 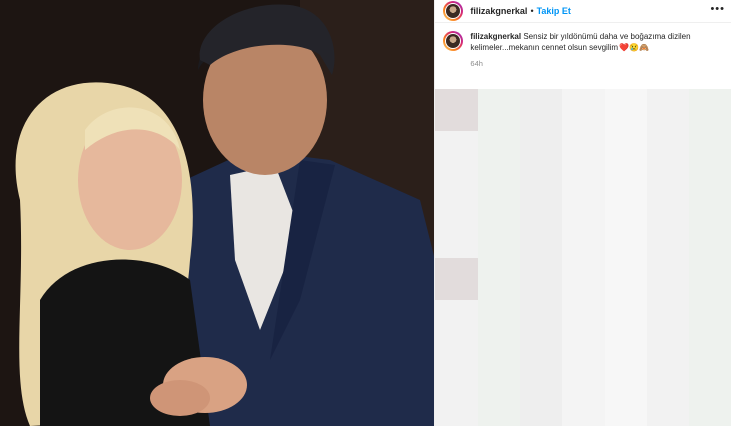 What do you see at coordinates (634, 47) in the screenshot?
I see `caption-emojis: ❤️😢🙈` at bounding box center [634, 47].